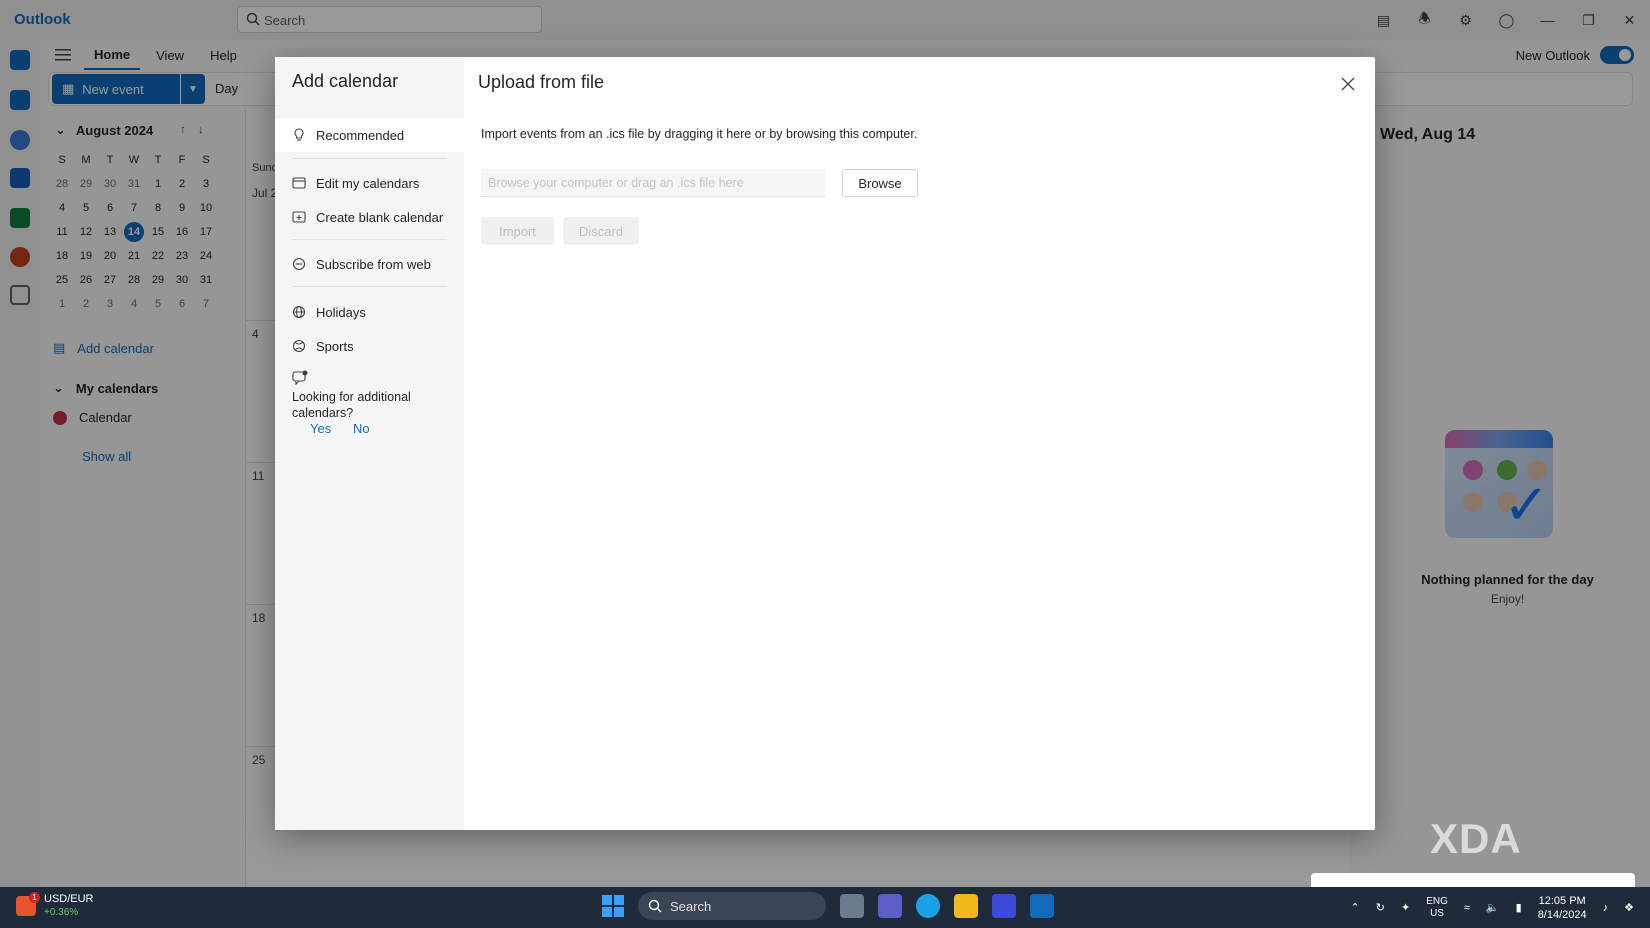  What do you see at coordinates (69, 899) in the screenshot?
I see `stock-name: USD/EUR` at bounding box center [69, 899].